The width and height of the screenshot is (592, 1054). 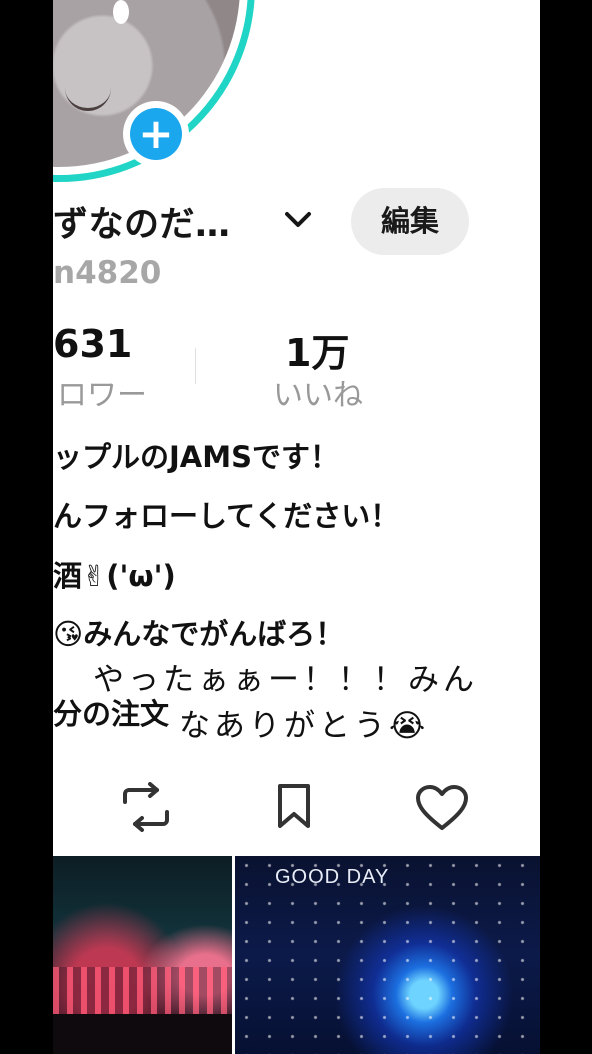 I want to click on overlay-caption-line: なありがとう😭, so click(x=304, y=726).